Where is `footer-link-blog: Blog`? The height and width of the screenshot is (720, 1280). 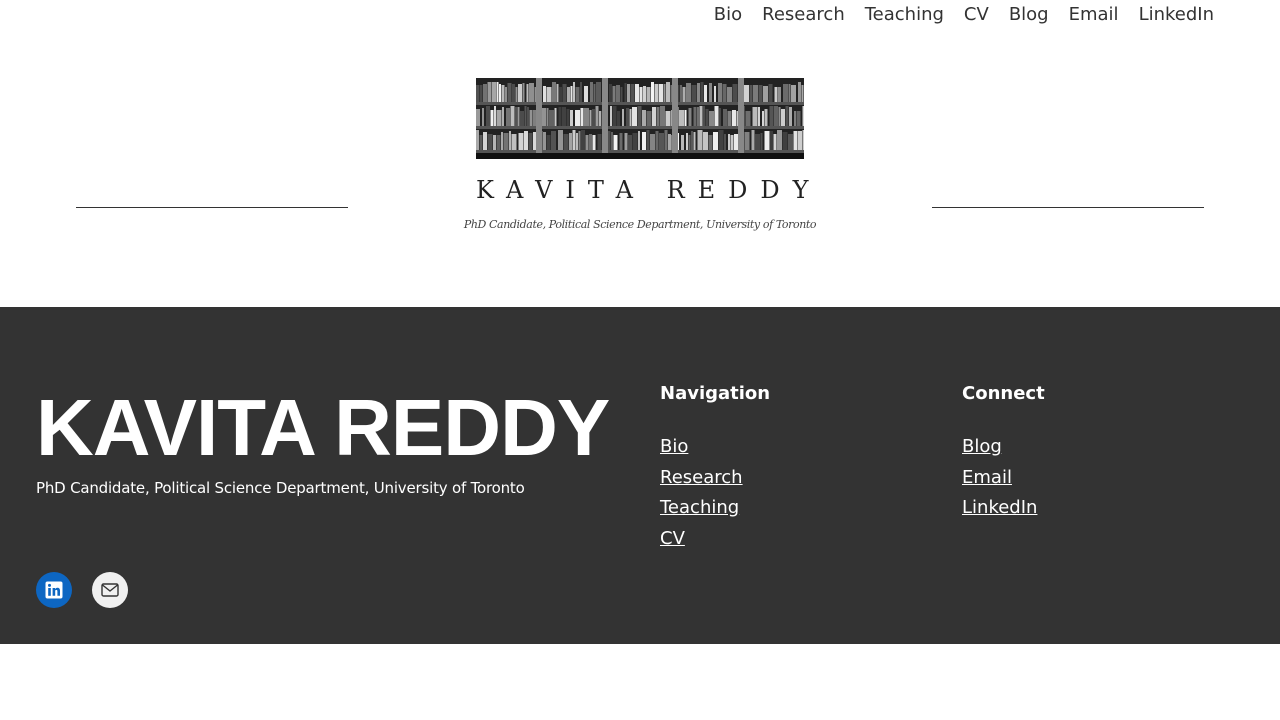
footer-link-blog: Blog is located at coordinates (1003, 447).